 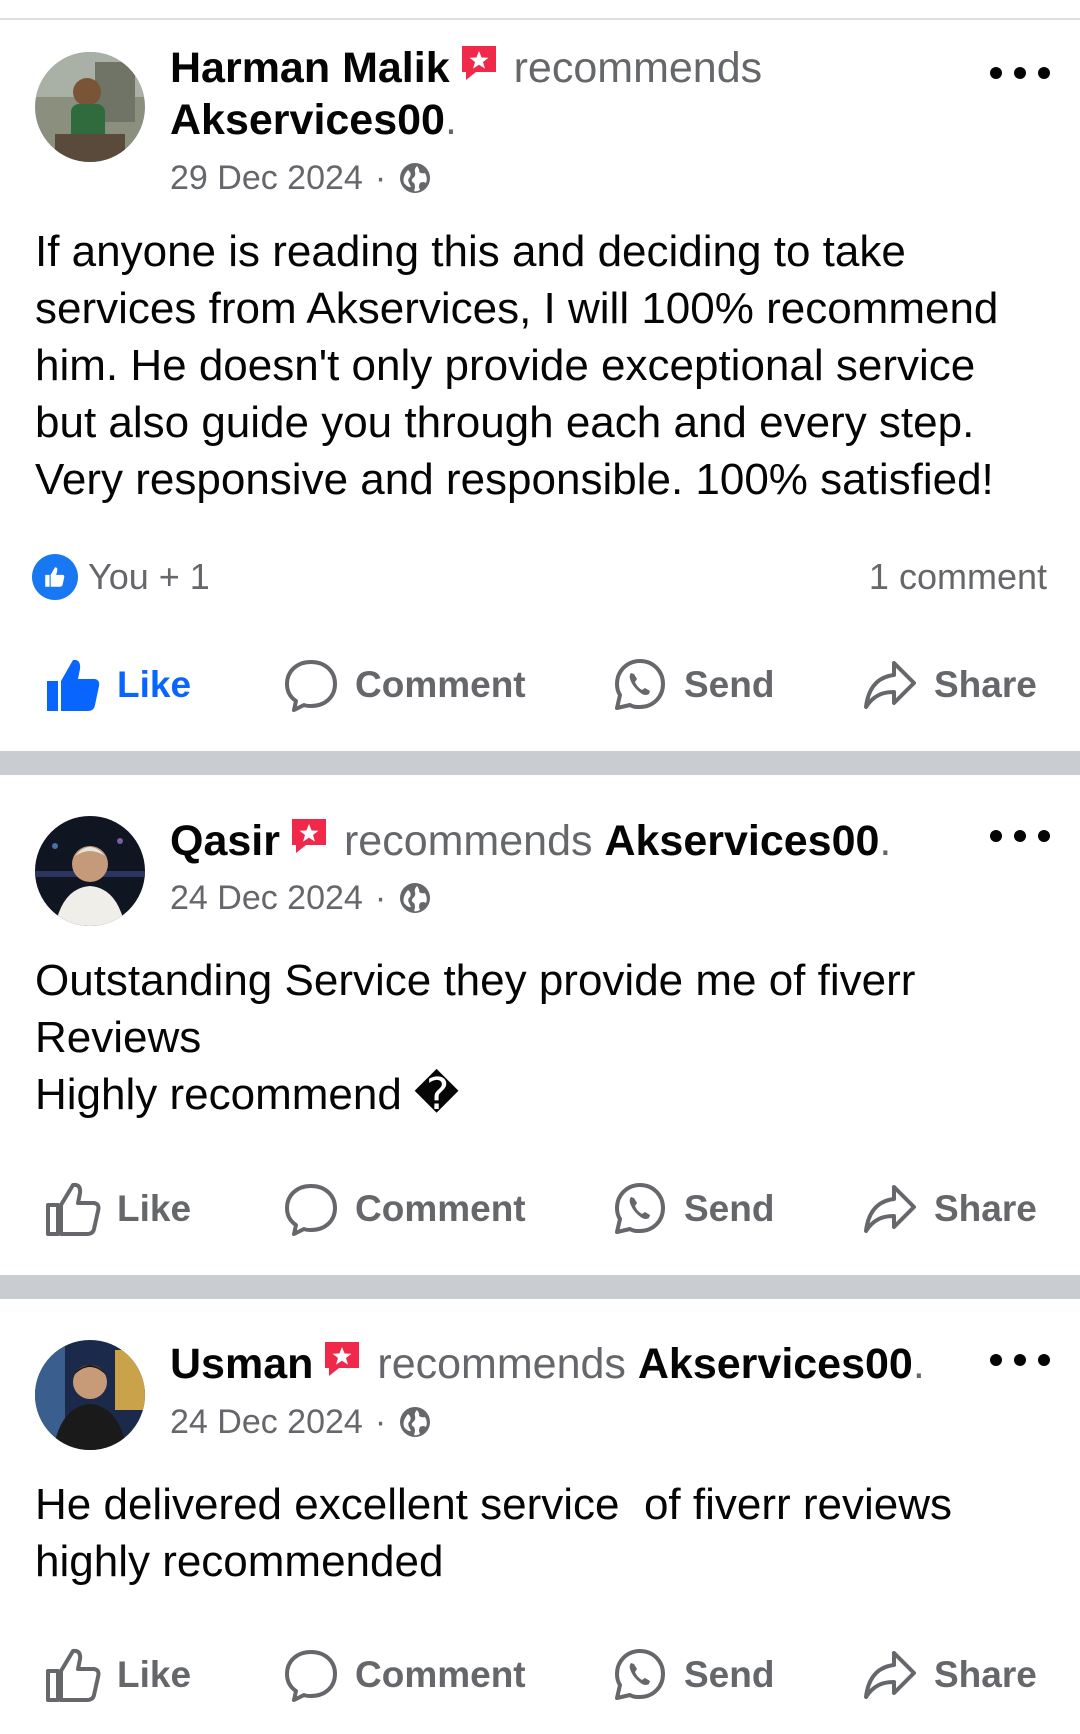 What do you see at coordinates (310, 68) in the screenshot?
I see `author-name: Harman Malik` at bounding box center [310, 68].